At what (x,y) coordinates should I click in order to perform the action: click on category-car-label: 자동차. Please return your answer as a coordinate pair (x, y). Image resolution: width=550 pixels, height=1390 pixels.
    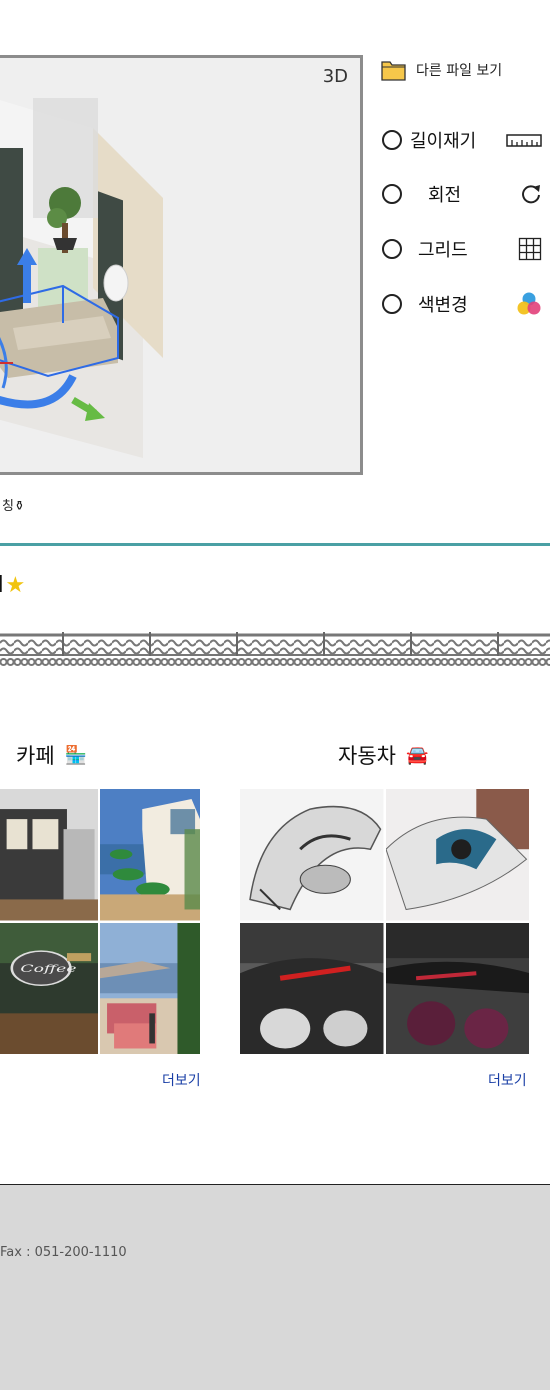
    Looking at the image, I should click on (367, 756).